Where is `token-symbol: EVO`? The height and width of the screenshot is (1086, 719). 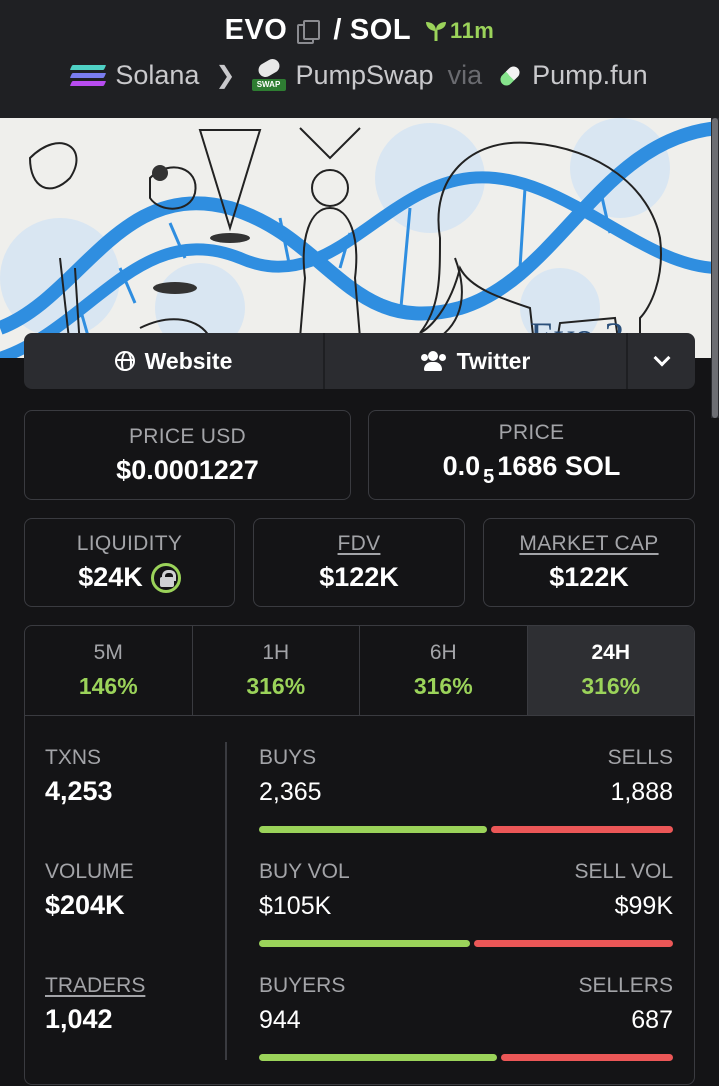 token-symbol: EVO is located at coordinates (256, 30).